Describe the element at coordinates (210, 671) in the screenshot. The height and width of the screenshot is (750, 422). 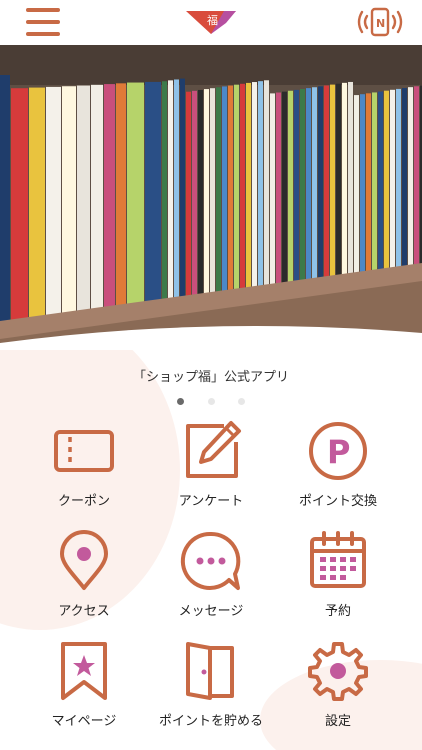
I see `door-icon` at that location.